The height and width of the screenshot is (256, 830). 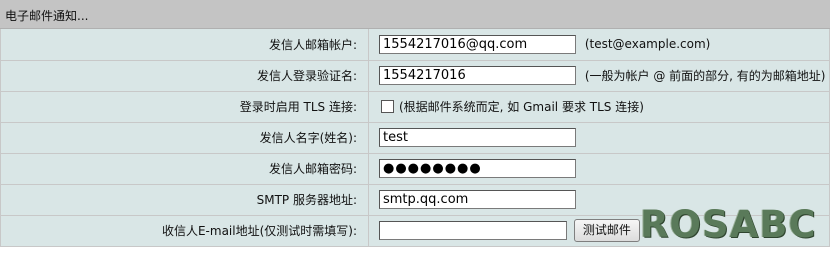 What do you see at coordinates (184, 168) in the screenshot?
I see `password-label: 发信人邮箱密码:` at bounding box center [184, 168].